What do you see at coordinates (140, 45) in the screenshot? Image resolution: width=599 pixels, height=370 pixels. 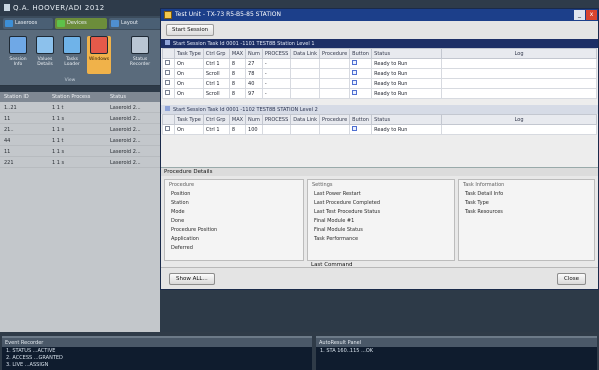 I see `recorder-icon` at bounding box center [140, 45].